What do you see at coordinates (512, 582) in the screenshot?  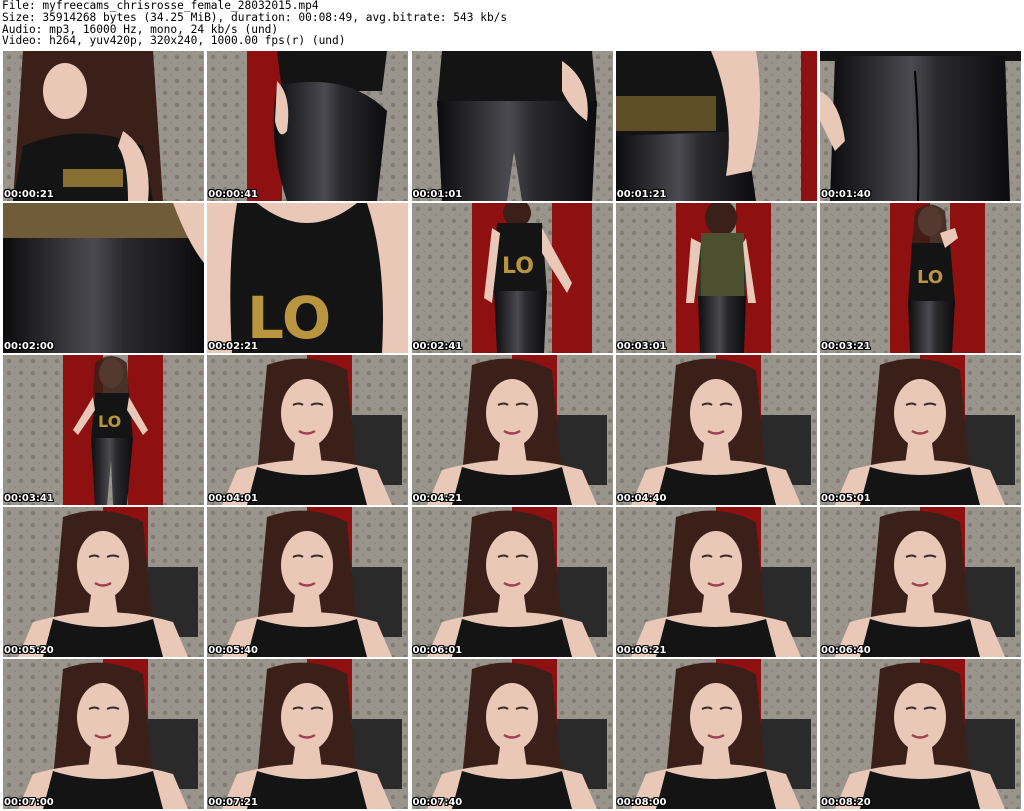 I see `video-thumbnail: 00:06:01` at bounding box center [512, 582].